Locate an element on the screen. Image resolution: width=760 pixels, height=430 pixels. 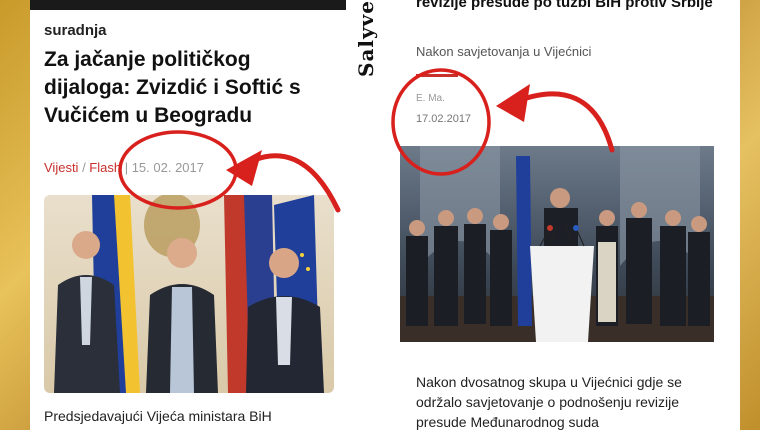
meta-section-link: Vijesti is located at coordinates (61, 167).